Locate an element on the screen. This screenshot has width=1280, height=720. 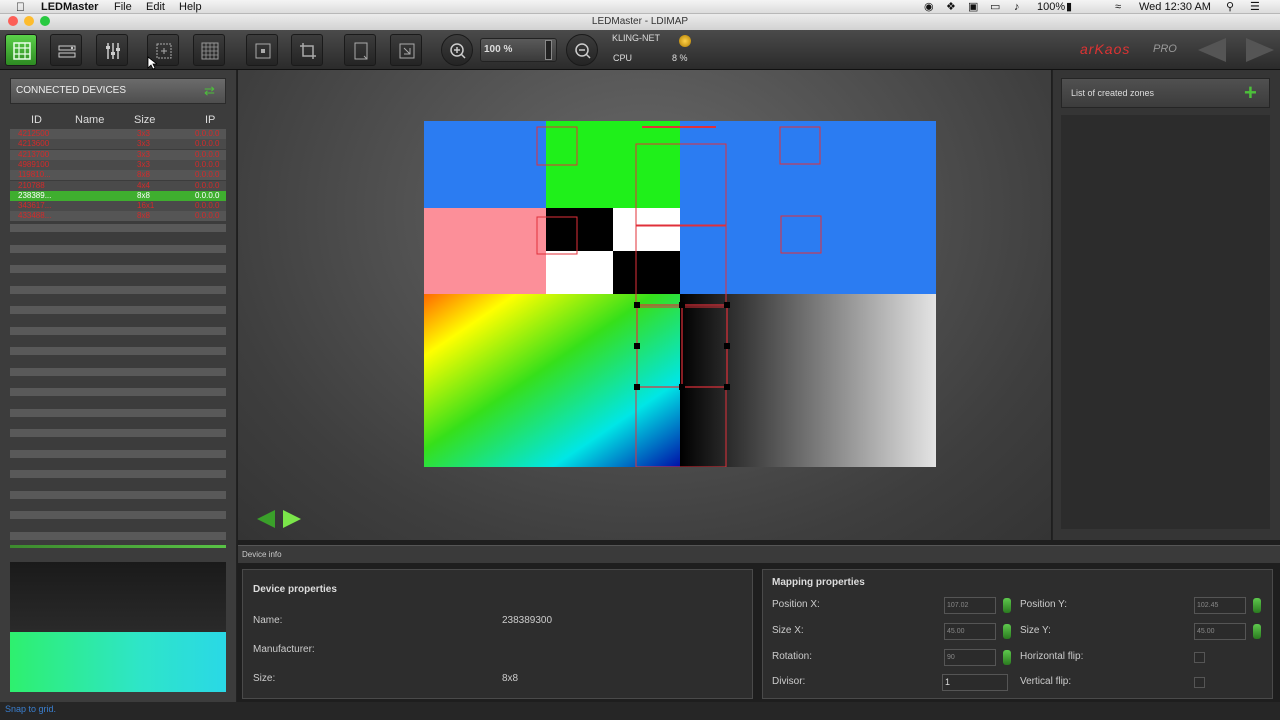
dropbox-icon: ❖ is located at coordinates (951, 7).